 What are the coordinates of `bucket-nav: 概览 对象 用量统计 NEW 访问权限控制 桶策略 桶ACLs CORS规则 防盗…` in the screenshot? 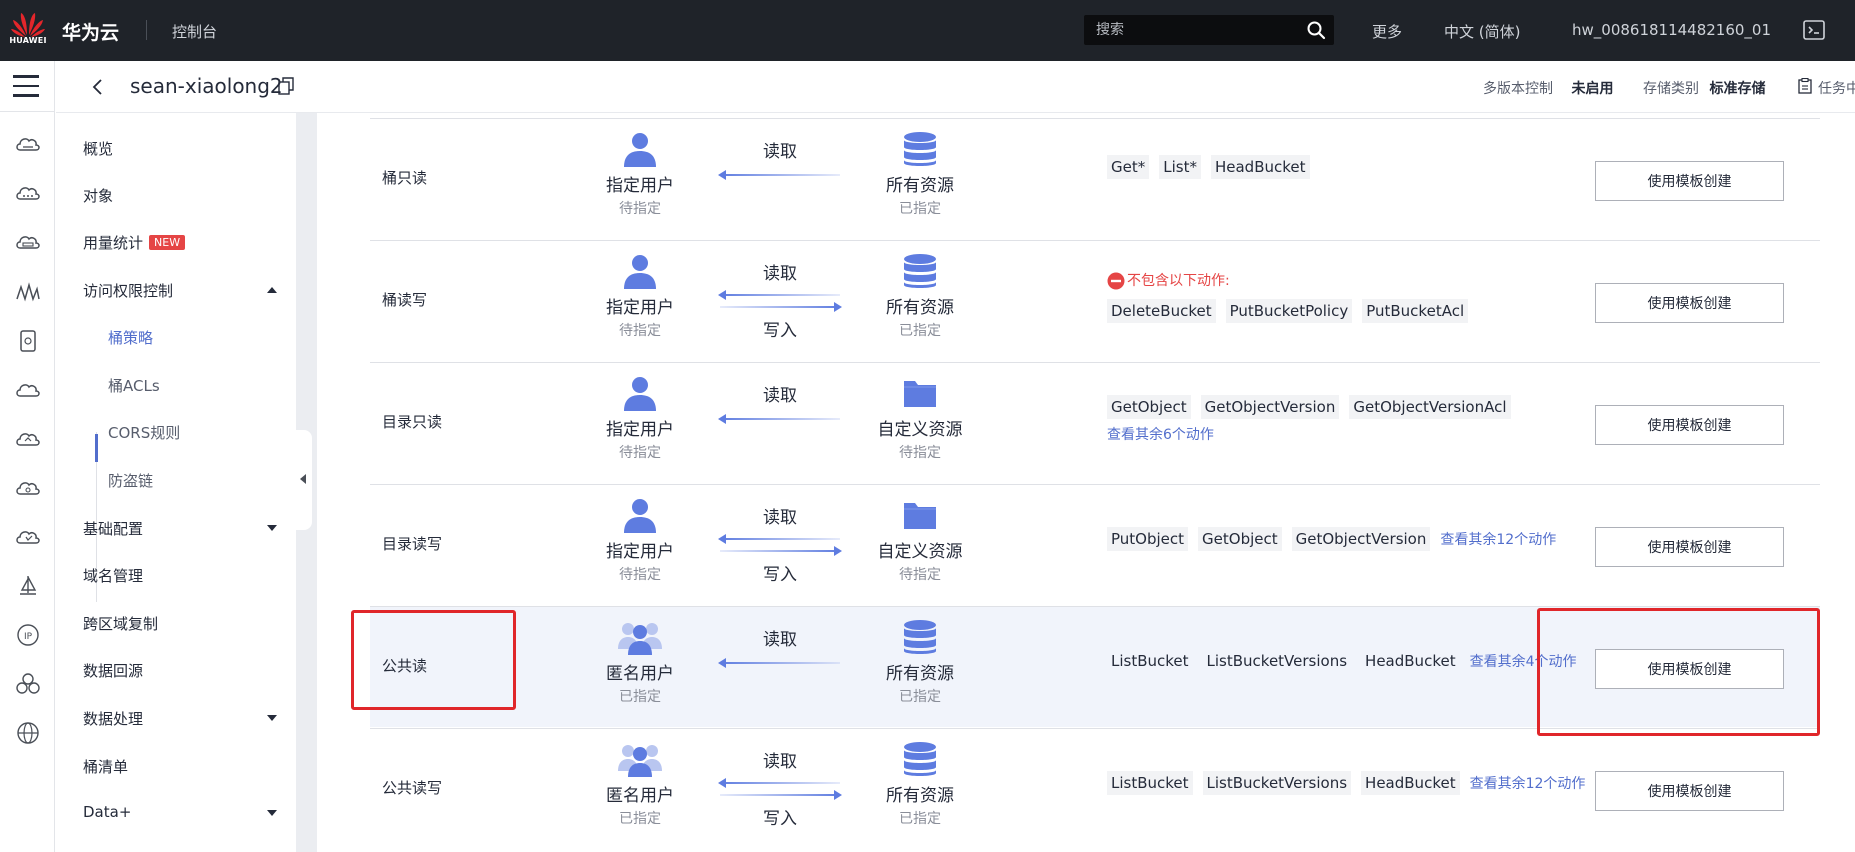 It's located at (176, 482).